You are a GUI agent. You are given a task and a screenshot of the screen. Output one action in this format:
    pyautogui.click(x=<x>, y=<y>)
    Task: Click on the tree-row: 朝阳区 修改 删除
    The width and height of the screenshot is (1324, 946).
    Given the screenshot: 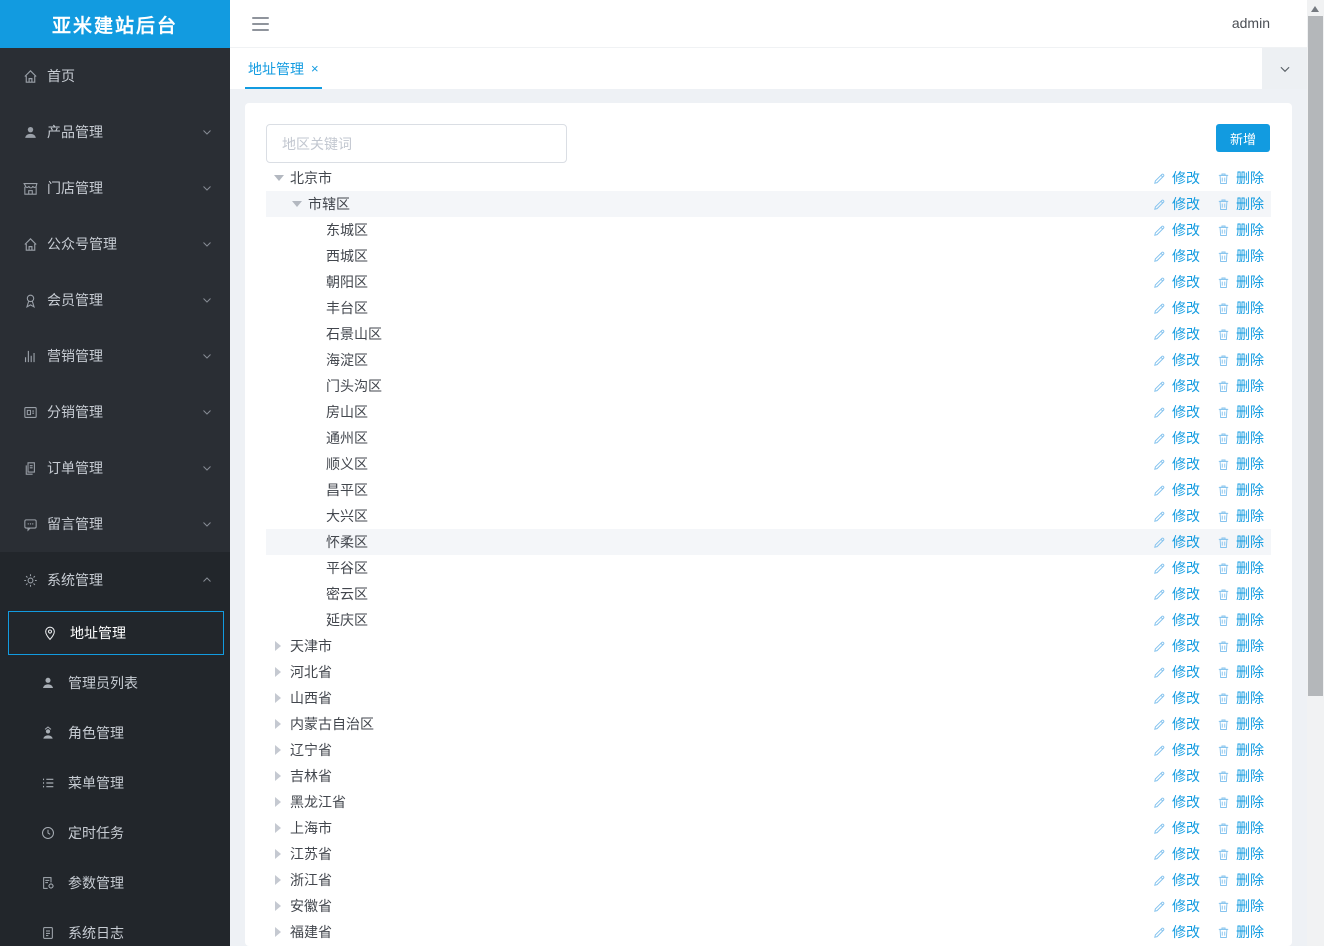 What is the action you would take?
    pyautogui.click(x=768, y=282)
    